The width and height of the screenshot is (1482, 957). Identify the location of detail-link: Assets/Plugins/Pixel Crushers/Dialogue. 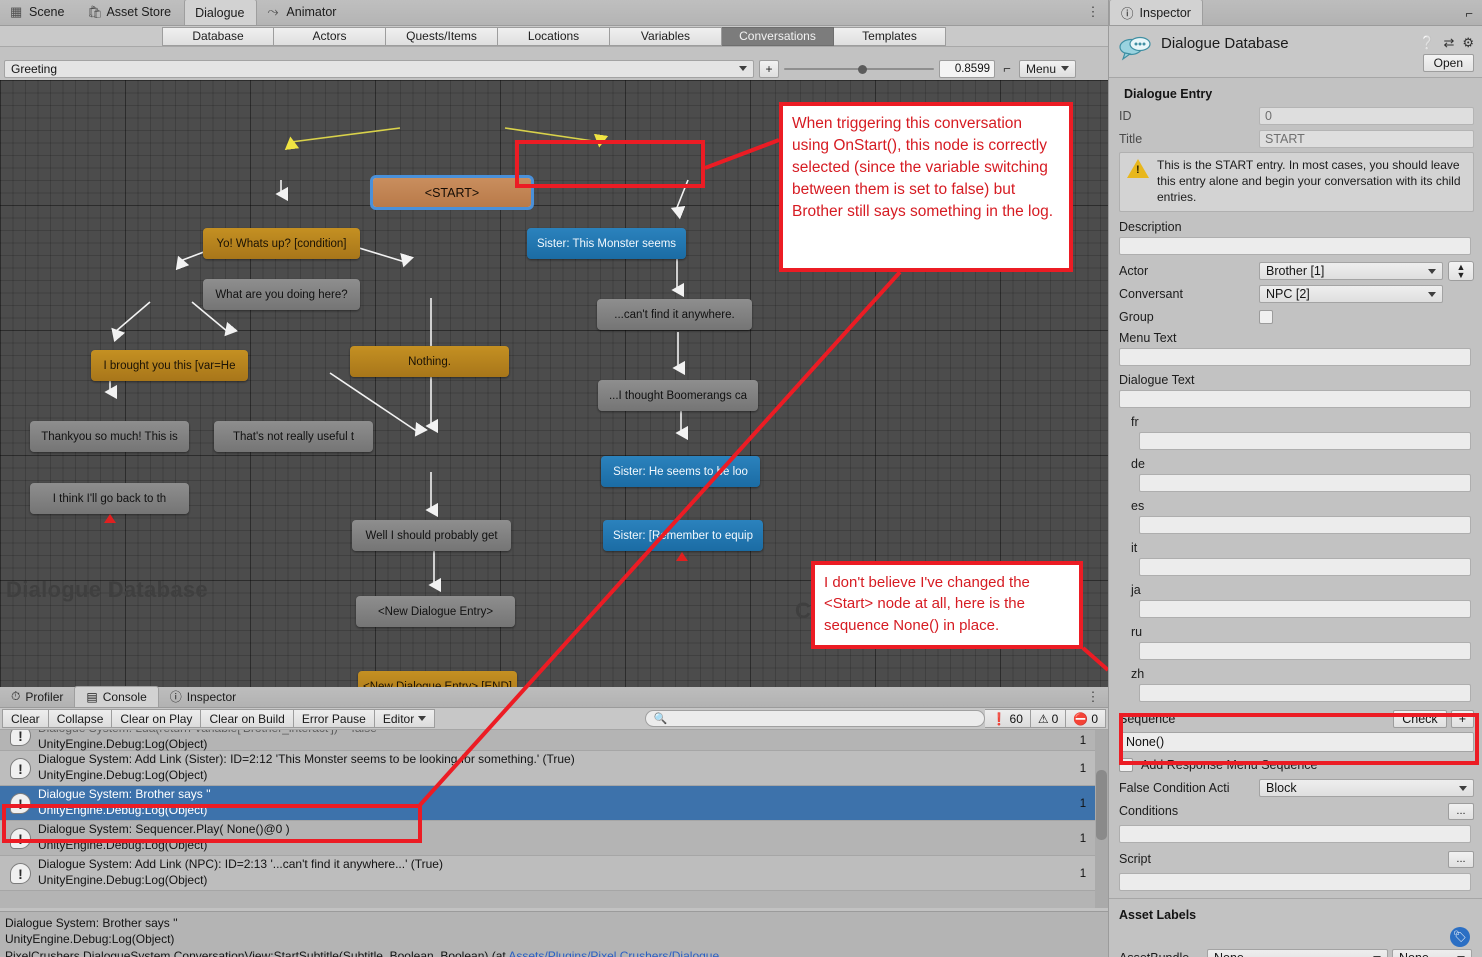
(613, 953).